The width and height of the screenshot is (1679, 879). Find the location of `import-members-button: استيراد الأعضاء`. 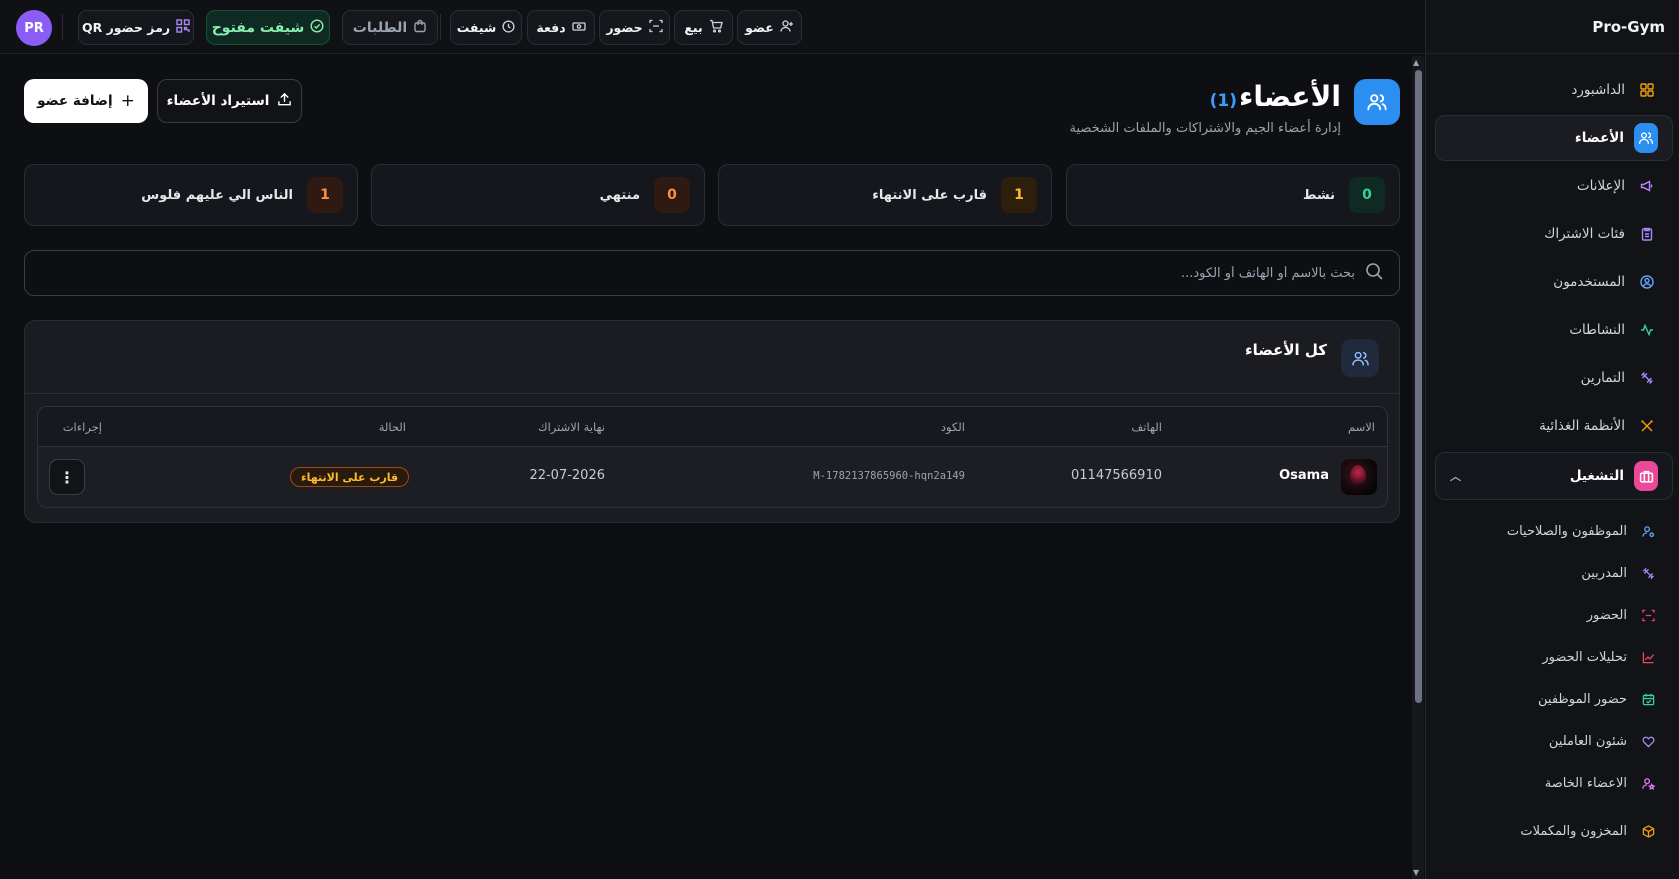

import-members-button: استيراد الأعضاء is located at coordinates (229, 101).